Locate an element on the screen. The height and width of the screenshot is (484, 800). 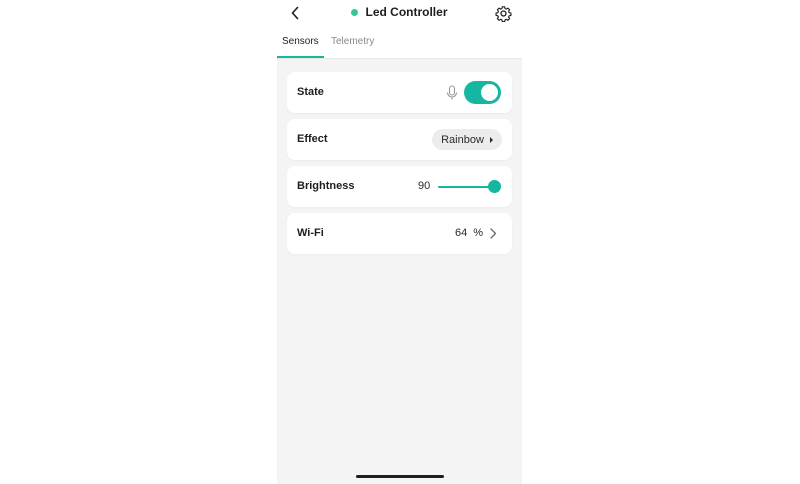
effect-label: Effect is located at coordinates (312, 139).